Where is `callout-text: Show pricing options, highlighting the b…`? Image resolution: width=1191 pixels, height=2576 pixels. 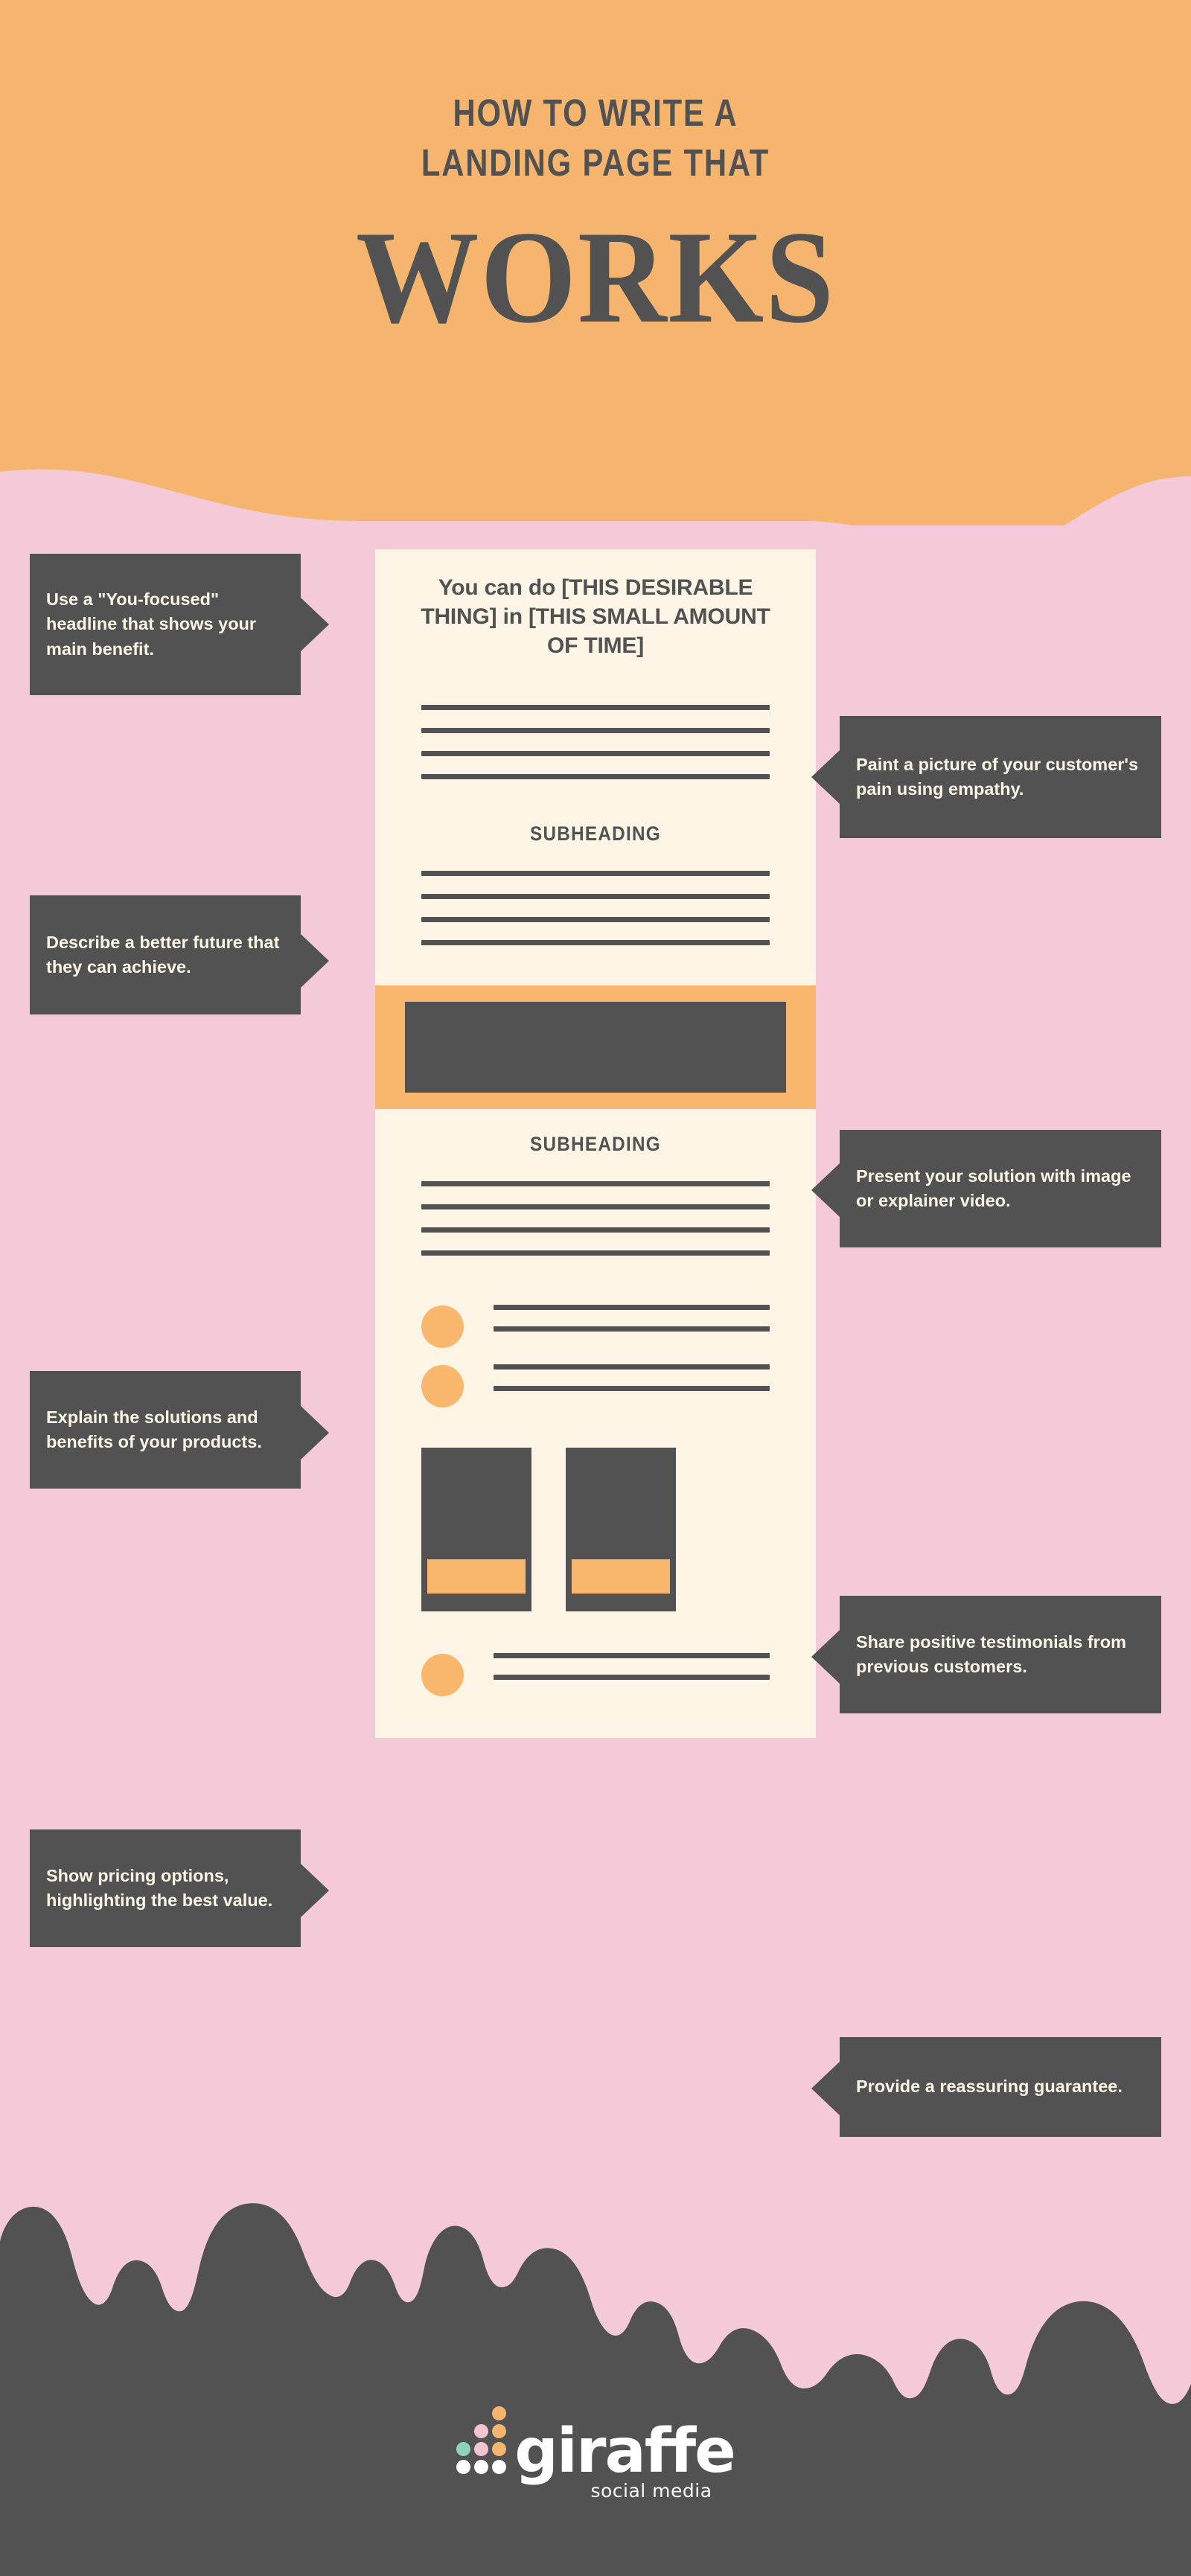 callout-text: Show pricing options, highlighting the b… is located at coordinates (159, 1887).